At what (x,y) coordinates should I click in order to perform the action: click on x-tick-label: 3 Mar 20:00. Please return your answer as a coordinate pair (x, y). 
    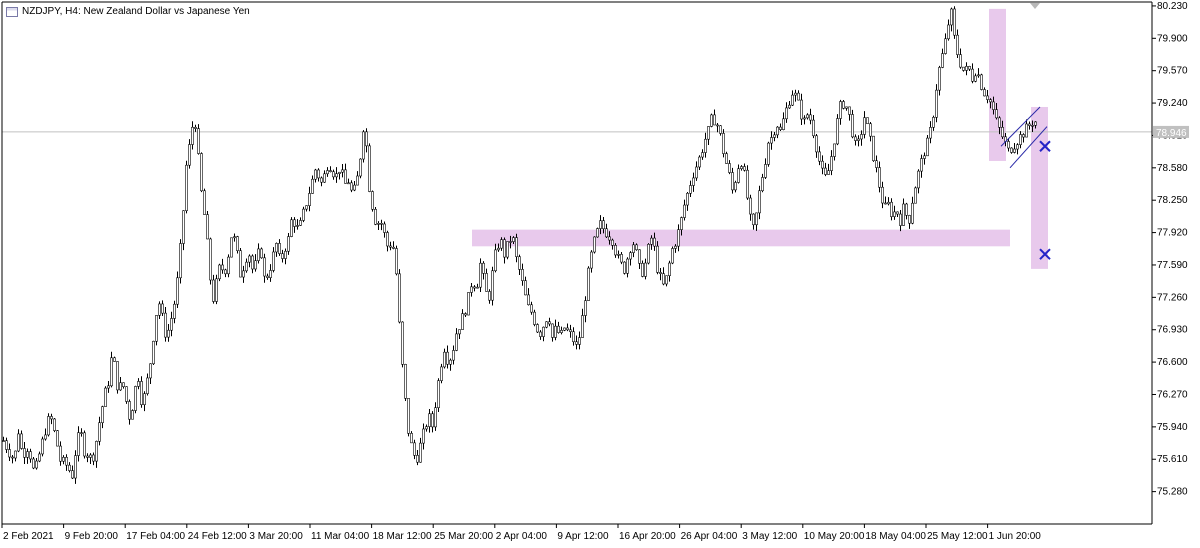
    Looking at the image, I should click on (276, 536).